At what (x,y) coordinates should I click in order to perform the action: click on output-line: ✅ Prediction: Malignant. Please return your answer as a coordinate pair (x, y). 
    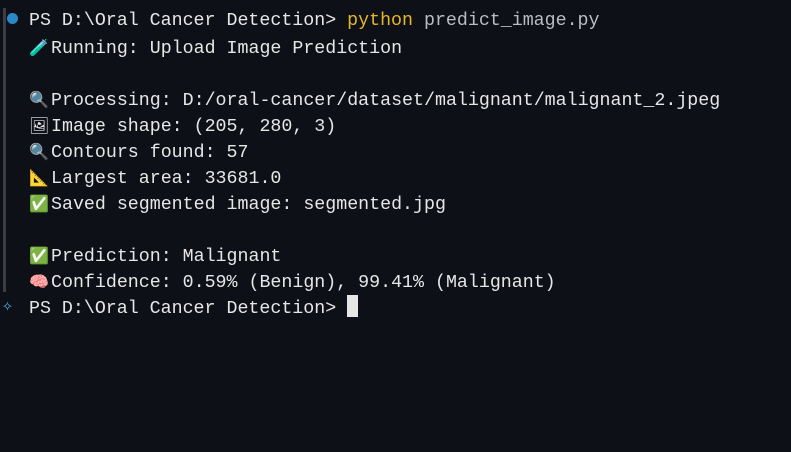
    Looking at the image, I should click on (155, 256).